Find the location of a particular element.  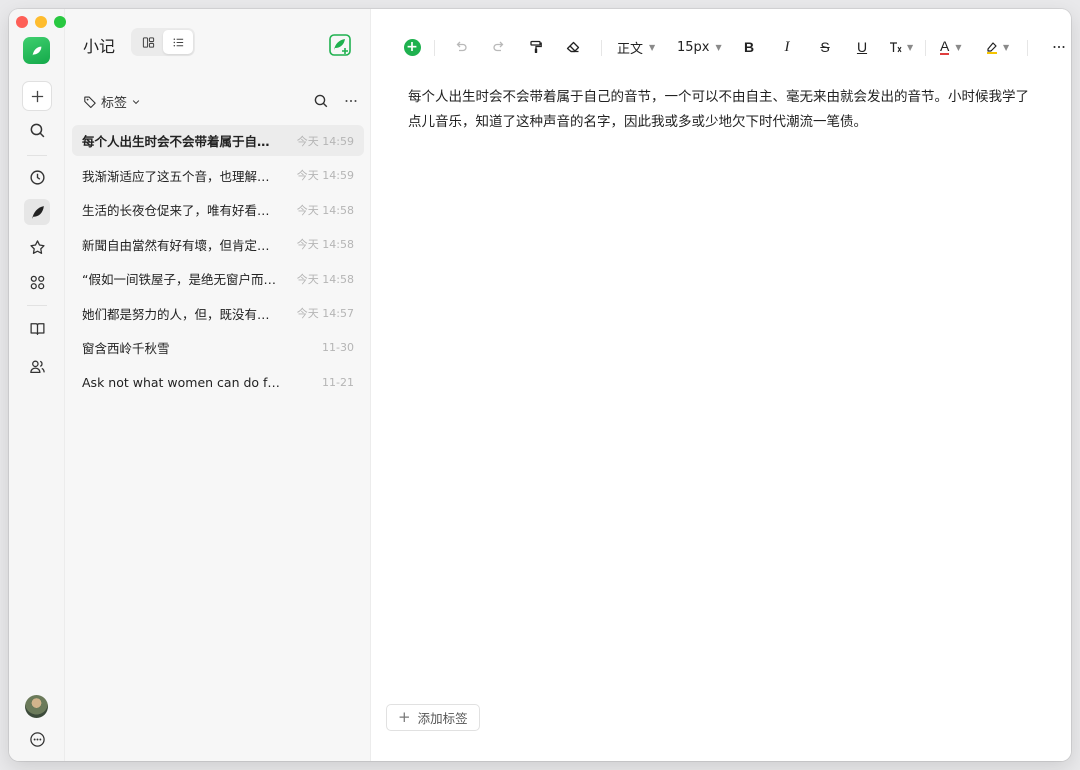

highlight-button: ▼ is located at coordinates (996, 47).